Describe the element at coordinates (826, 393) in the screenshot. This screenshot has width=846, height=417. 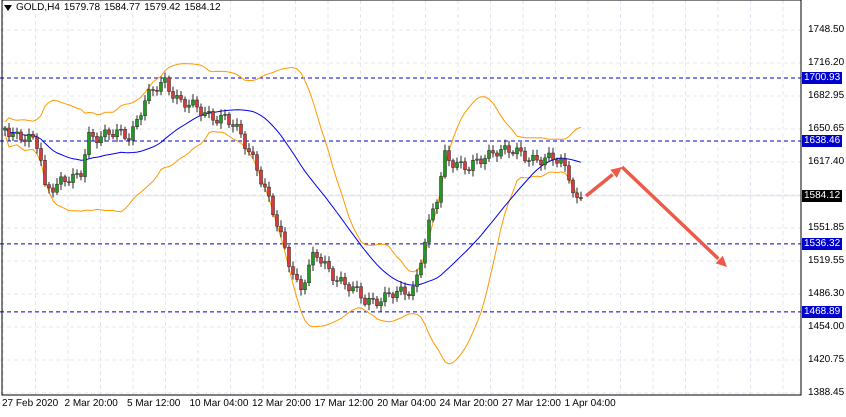
I see `price-tick-label: 1388.45` at that location.